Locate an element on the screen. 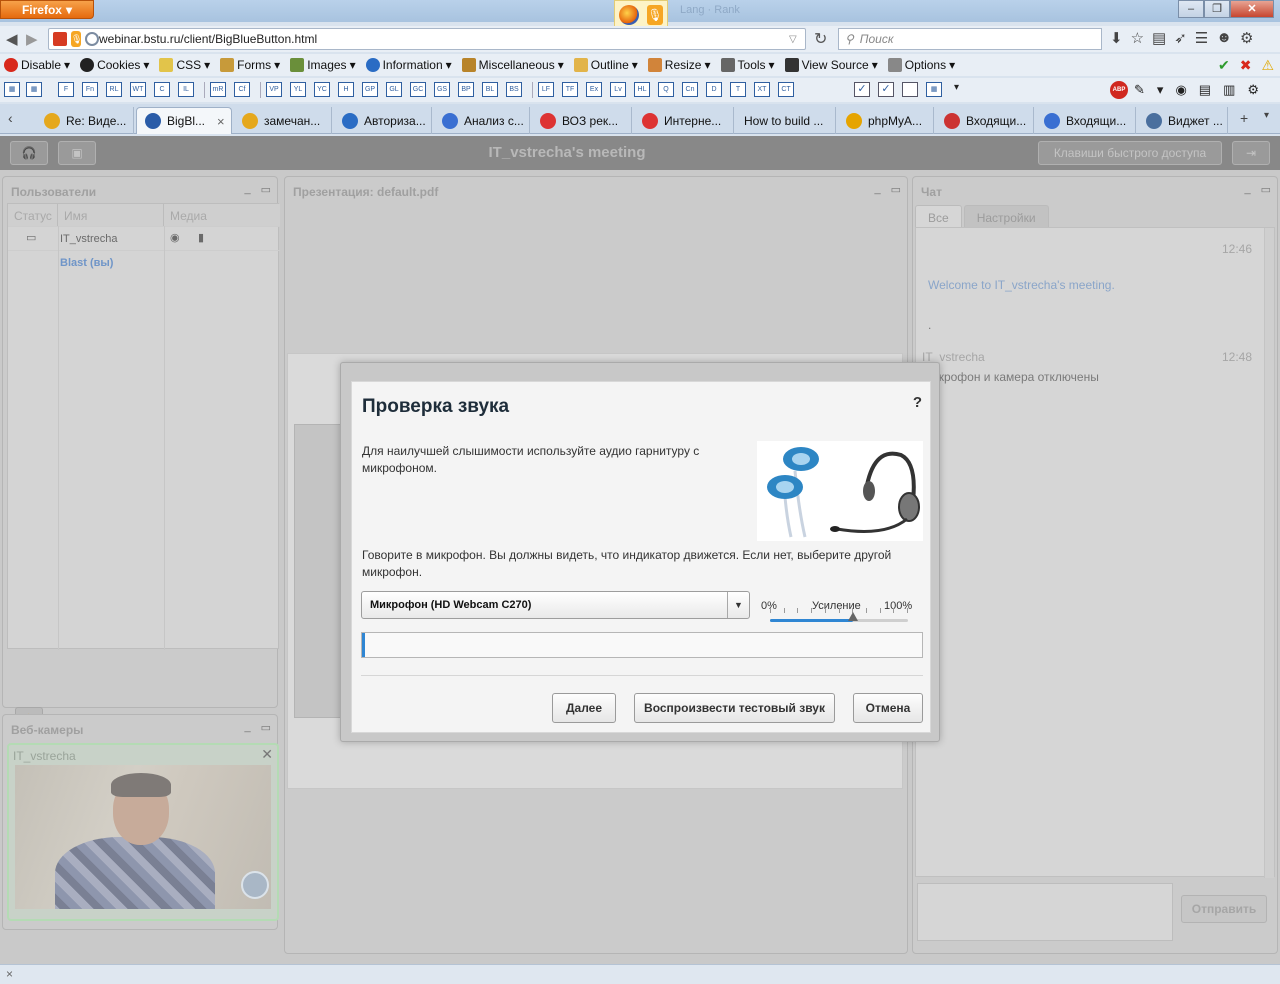  table-row: ▭ IT_vstrecha ◉ ▮ is located at coordinates (144, 238).